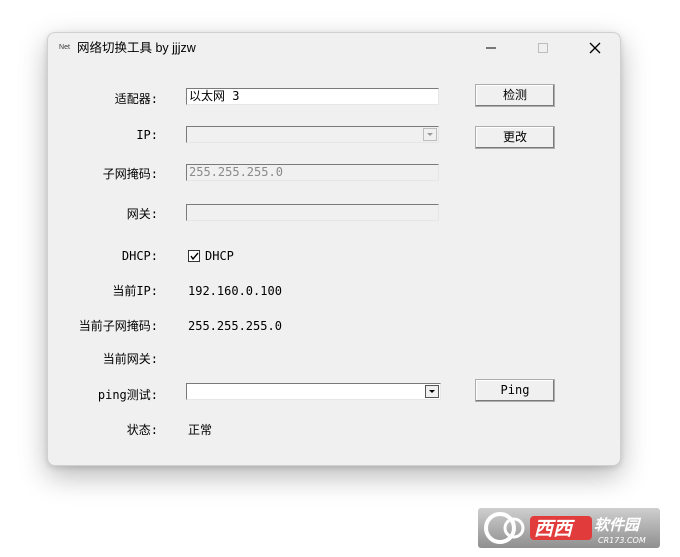 This screenshot has height=557, width=680. Describe the element at coordinates (64, 47) in the screenshot. I see `app-icon: Net` at that location.